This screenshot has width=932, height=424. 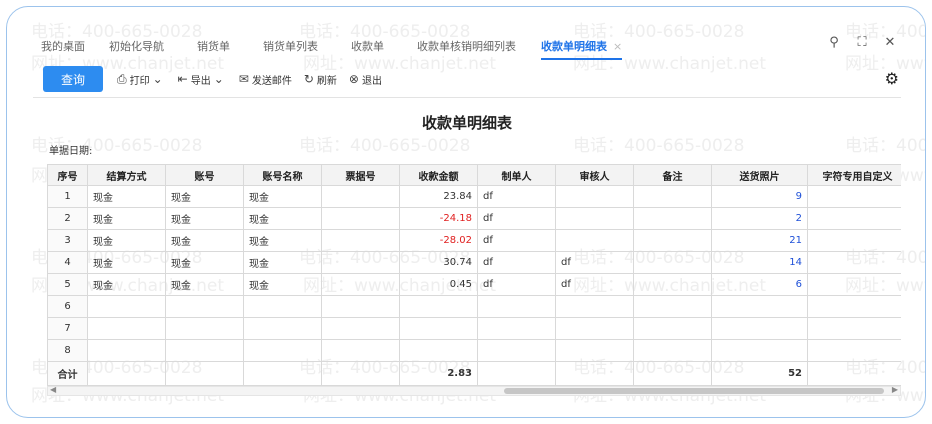 What do you see at coordinates (582, 49) in the screenshot?
I see `tab-receipt-detail: 收款单明细表 ×` at bounding box center [582, 49].